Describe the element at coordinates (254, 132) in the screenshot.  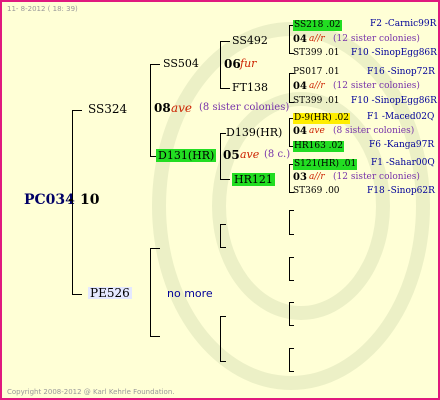
I see `gen3-c-id: D139(HR)` at that location.